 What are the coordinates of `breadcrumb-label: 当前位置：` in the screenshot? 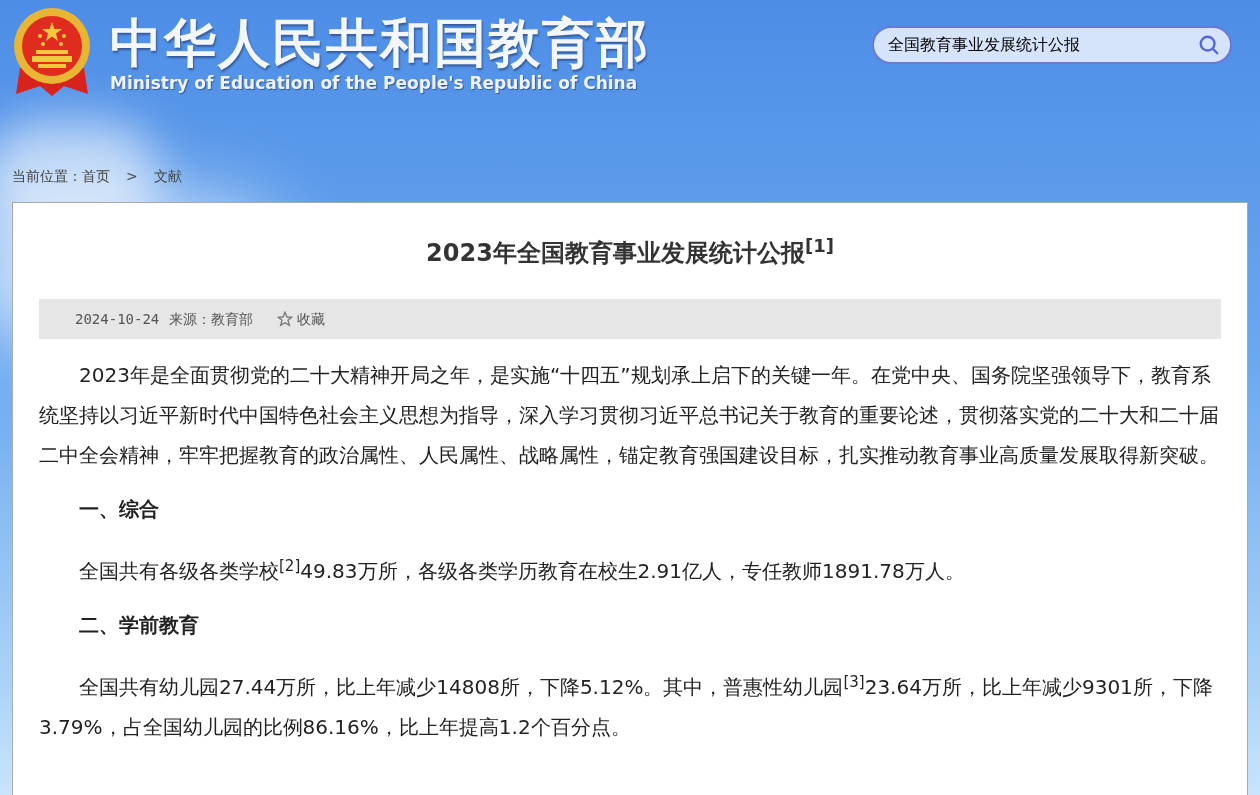 It's located at (47, 176).